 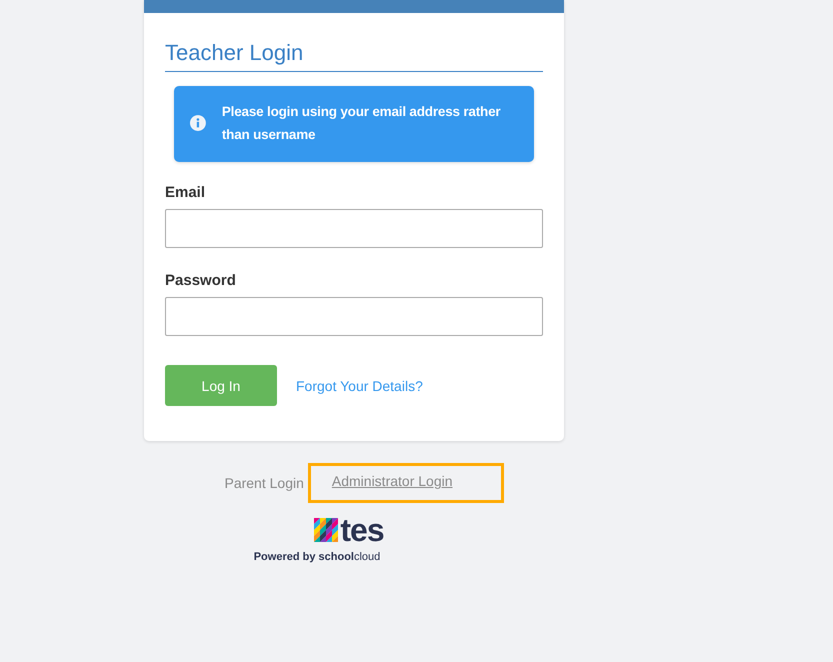 I want to click on forgot-details-link: Forgot Your Details?, so click(x=359, y=386).